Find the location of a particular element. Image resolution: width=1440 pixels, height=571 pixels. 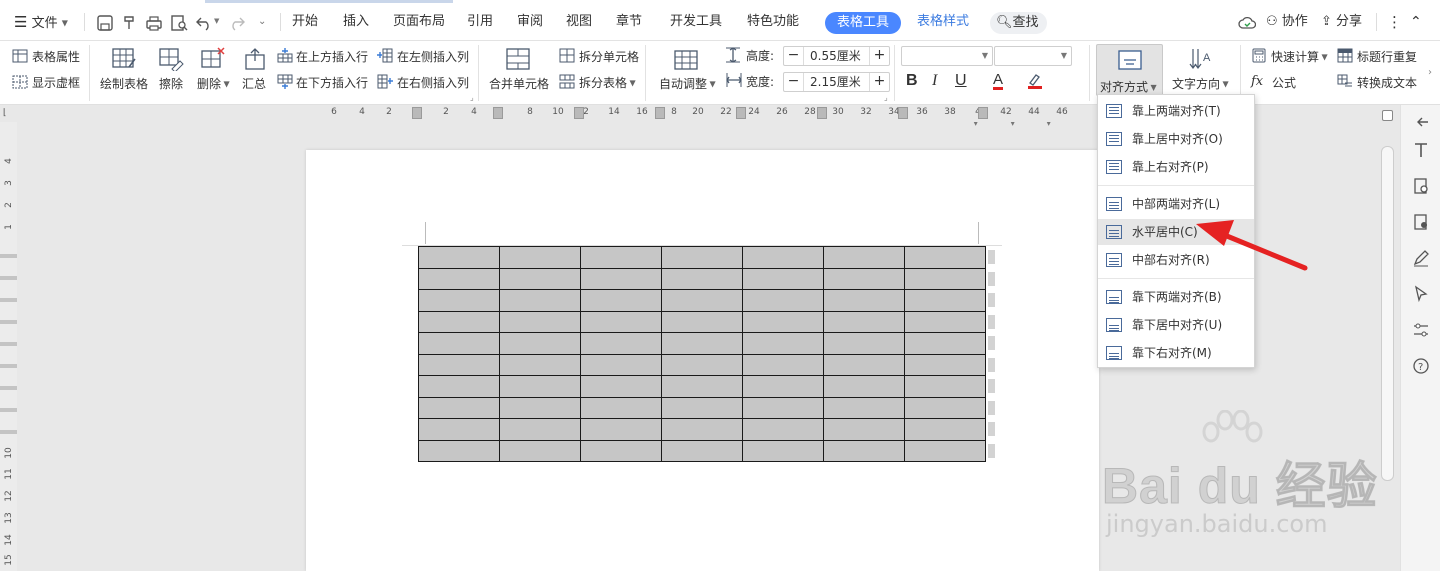

undo-icon is located at coordinates (204, 23).